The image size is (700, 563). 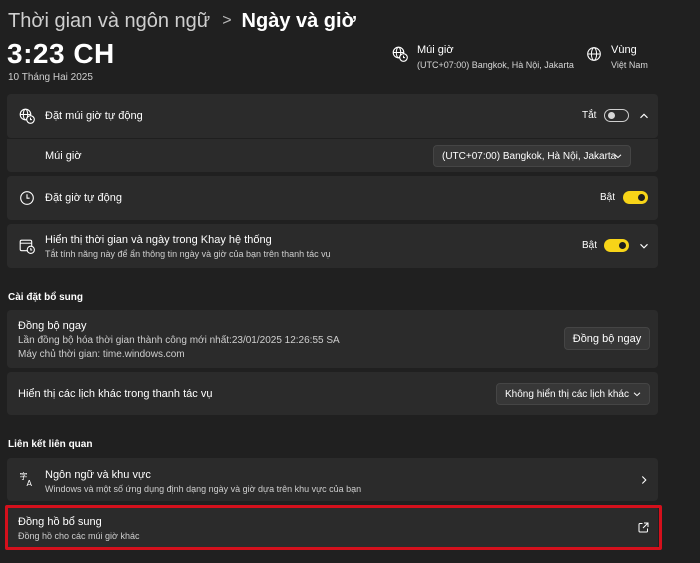 What do you see at coordinates (50, 77) in the screenshot?
I see `current-date: 10 Tháng Hai 2025` at bounding box center [50, 77].